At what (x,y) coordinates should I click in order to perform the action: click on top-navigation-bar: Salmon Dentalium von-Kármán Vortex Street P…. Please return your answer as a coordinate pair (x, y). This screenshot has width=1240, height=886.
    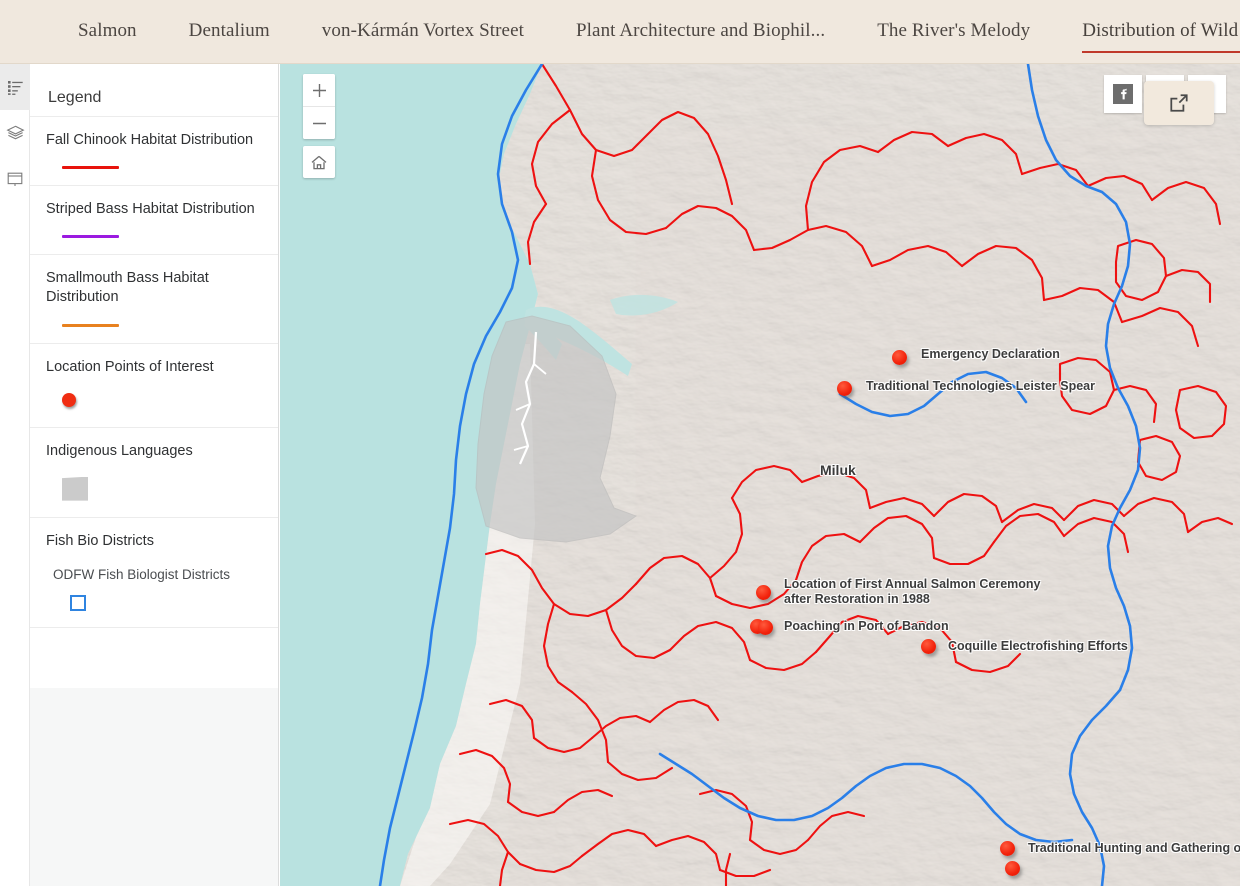
    Looking at the image, I should click on (620, 32).